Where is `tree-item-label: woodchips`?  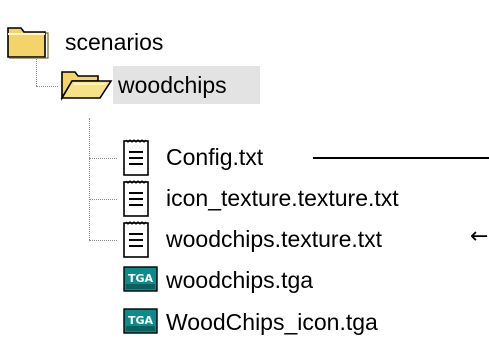 tree-item-label: woodchips is located at coordinates (172, 85).